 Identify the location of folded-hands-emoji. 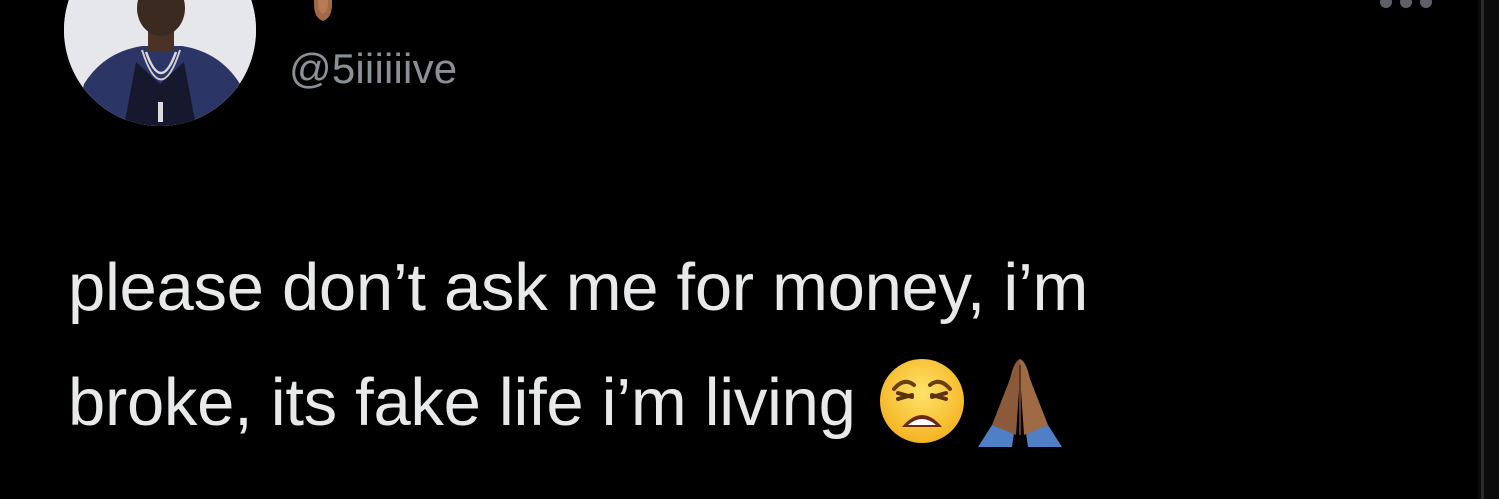
(1019, 403).